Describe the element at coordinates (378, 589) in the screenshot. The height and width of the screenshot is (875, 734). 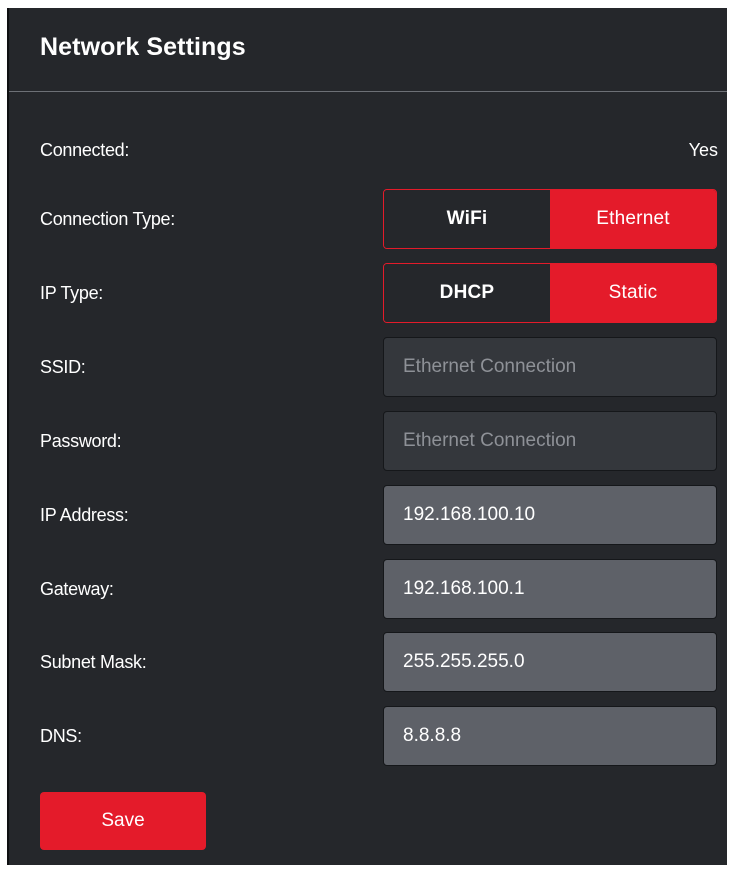
I see `gateway-row: Gateway:` at that location.